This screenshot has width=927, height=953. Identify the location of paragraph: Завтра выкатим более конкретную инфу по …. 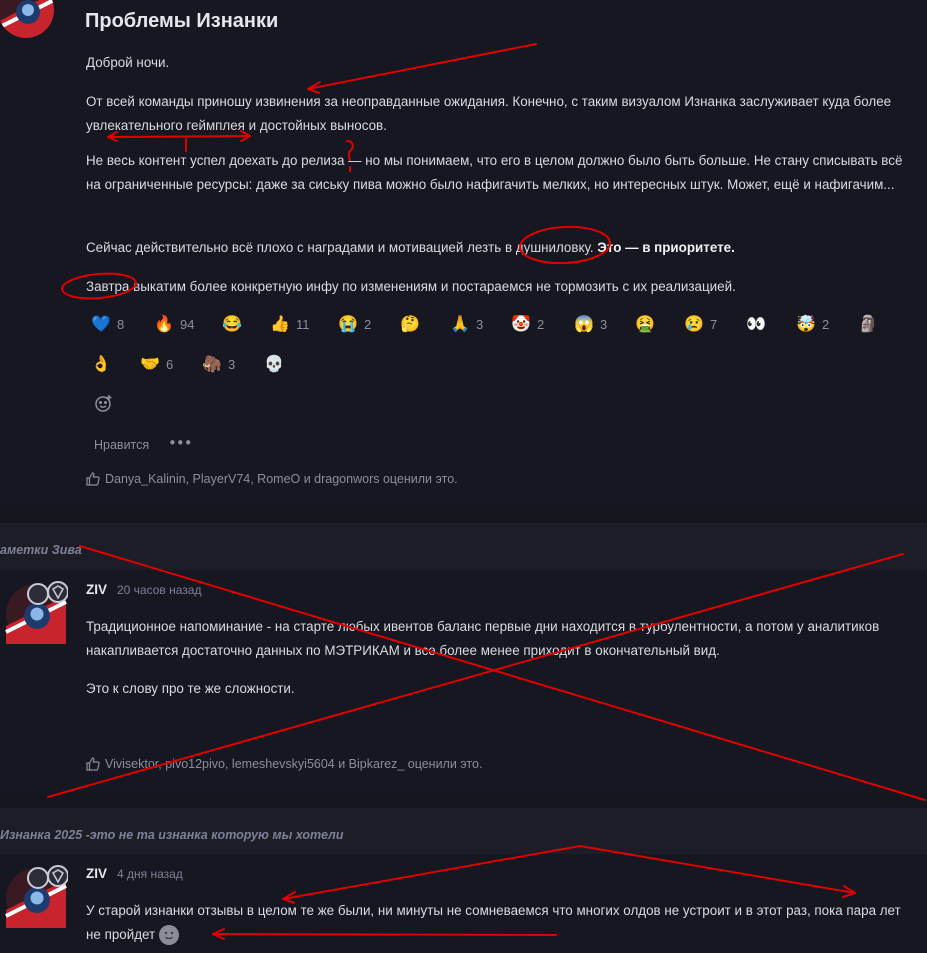
(411, 286).